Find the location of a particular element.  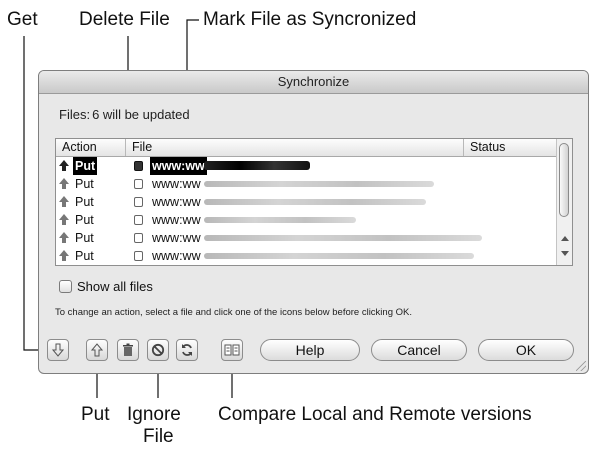

files-count: 6 will be updated is located at coordinates (141, 114).